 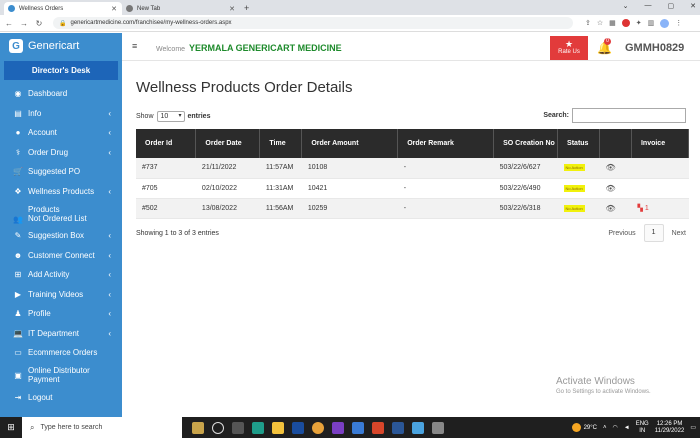 What do you see at coordinates (35, 113) in the screenshot?
I see `sidebar-item-label: Info` at bounding box center [35, 113].